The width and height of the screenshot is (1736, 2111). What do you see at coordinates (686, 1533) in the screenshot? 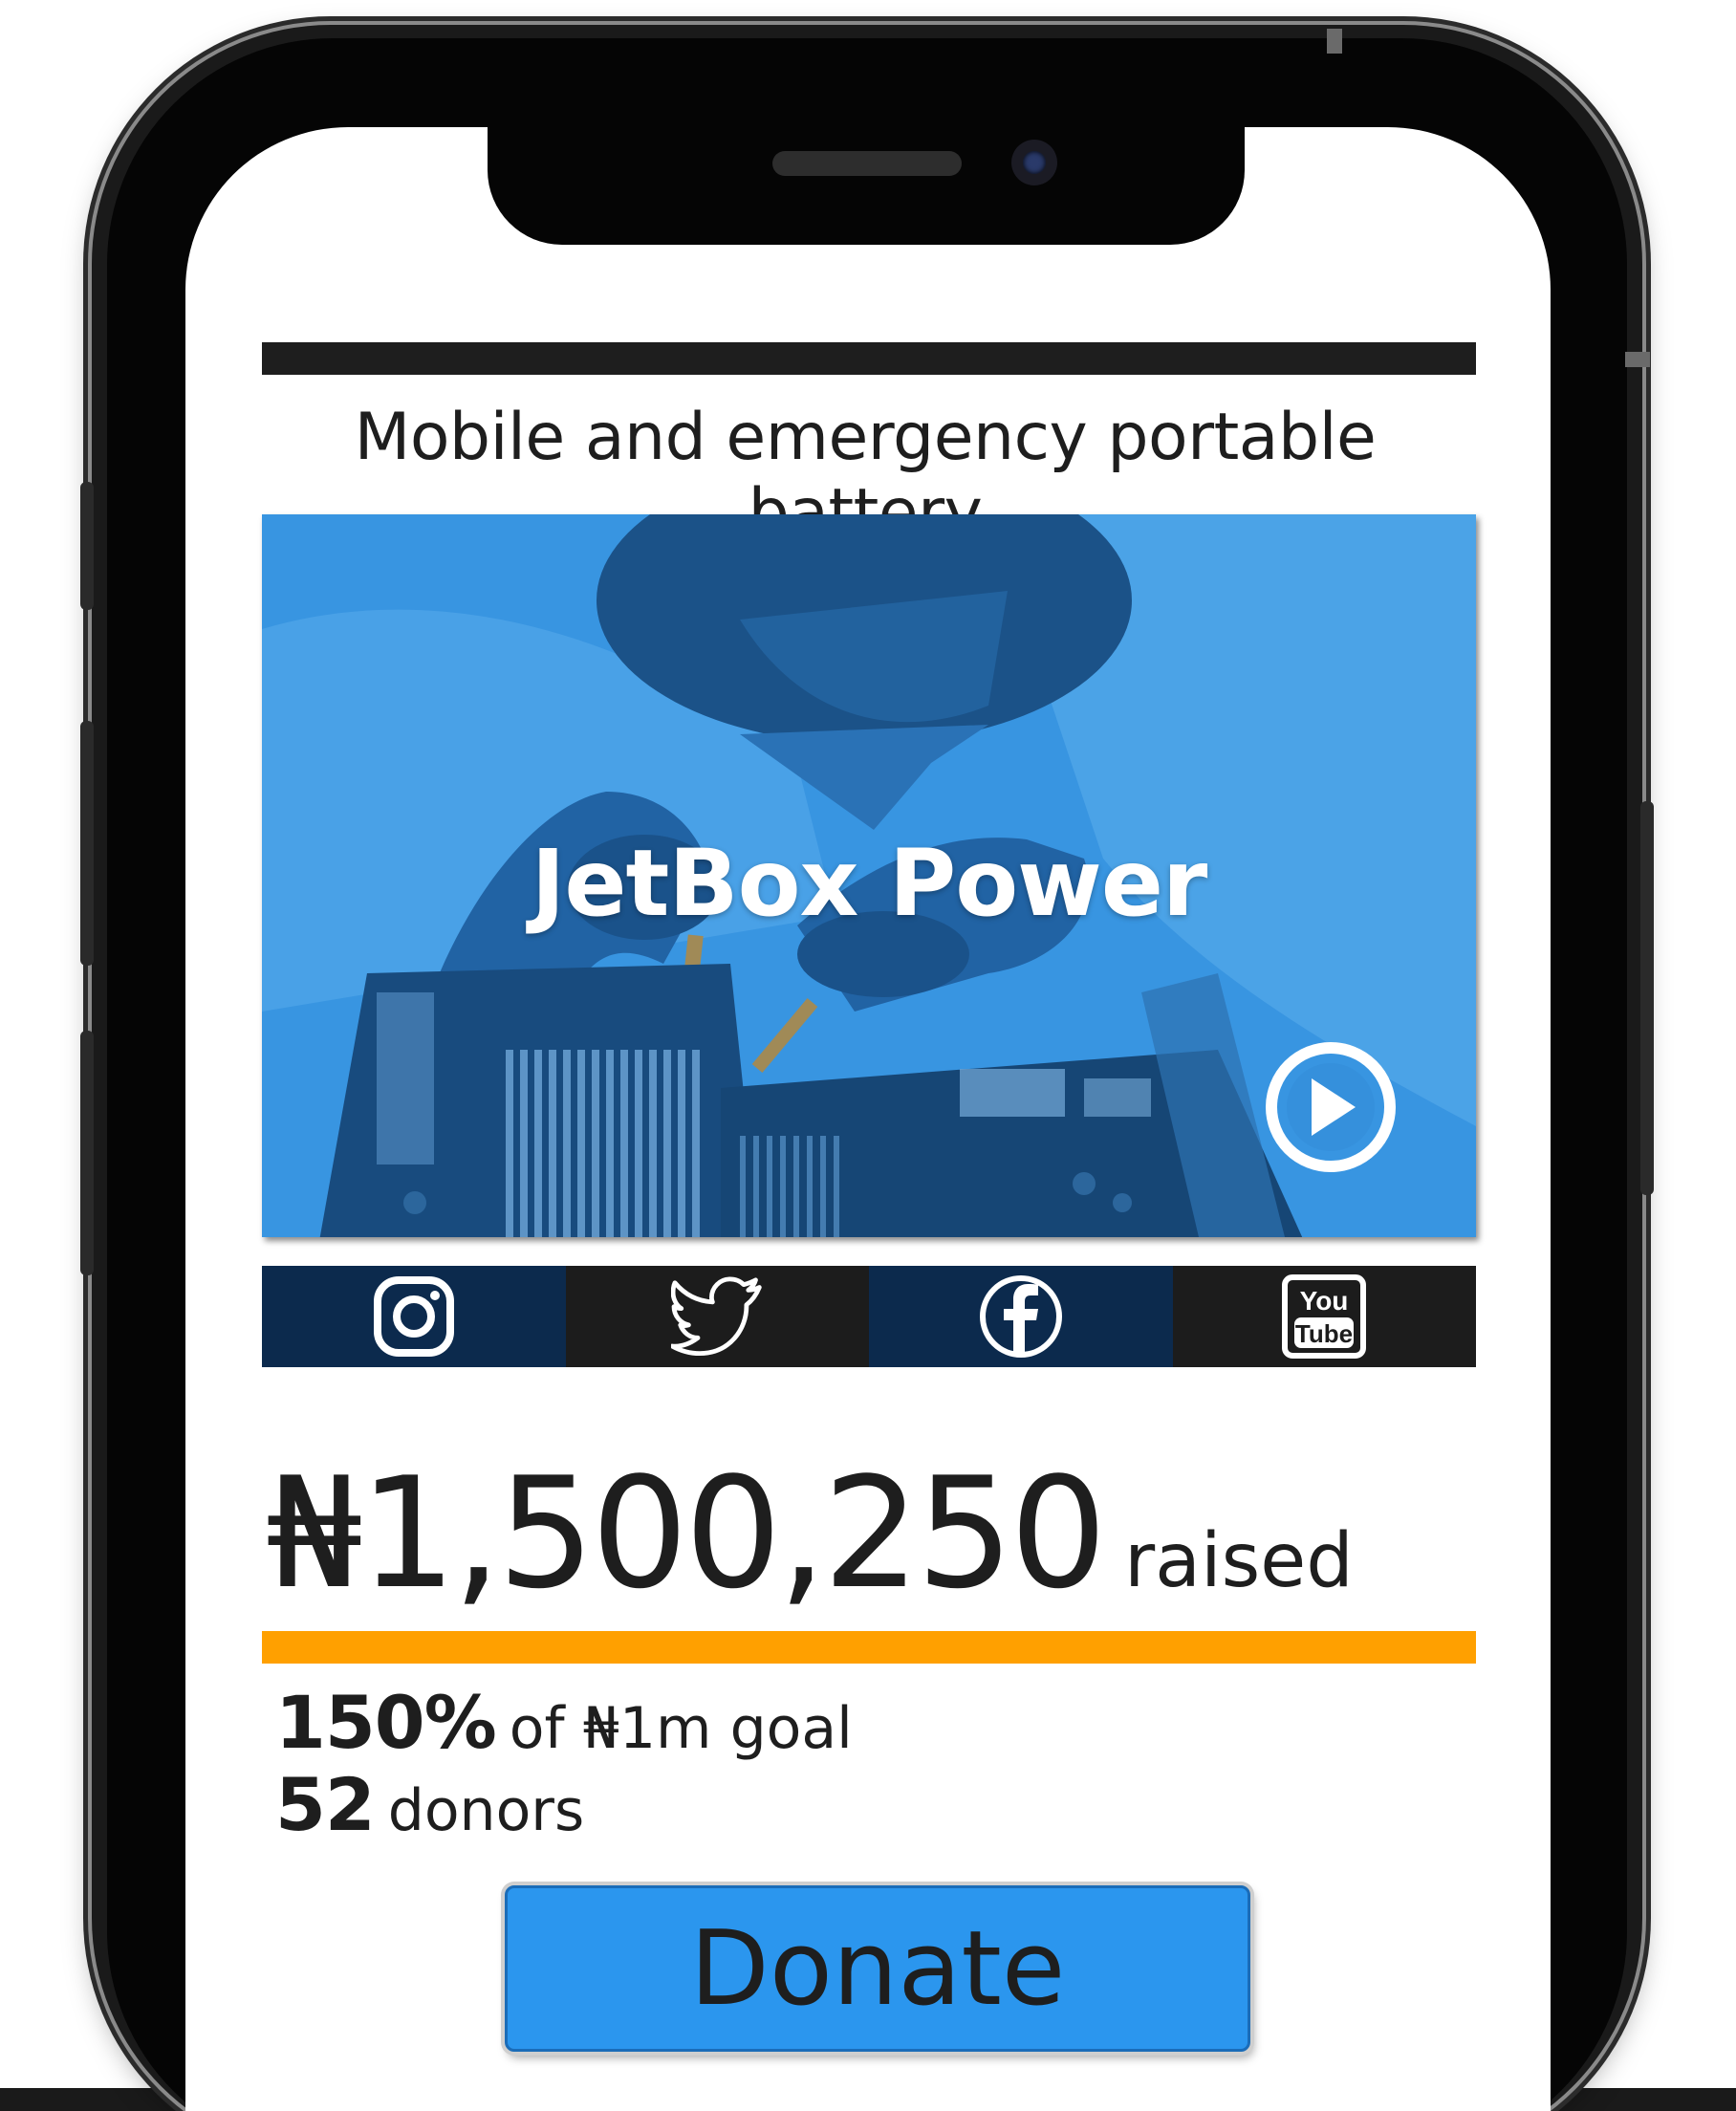
I see `amount-raised: ₦1,500,250` at bounding box center [686, 1533].